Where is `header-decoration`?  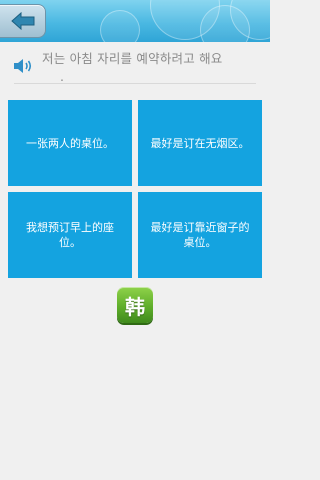
header-decoration is located at coordinates (120, 26).